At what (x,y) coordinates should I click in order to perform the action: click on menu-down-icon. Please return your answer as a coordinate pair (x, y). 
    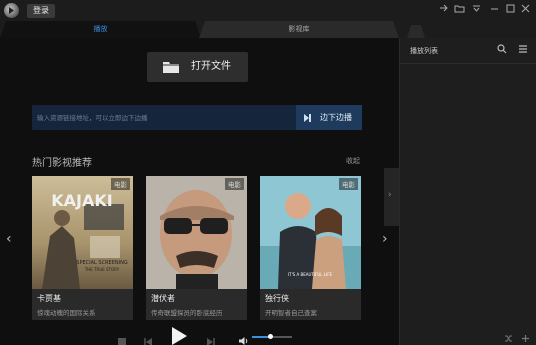
    Looking at the image, I should click on (476, 9).